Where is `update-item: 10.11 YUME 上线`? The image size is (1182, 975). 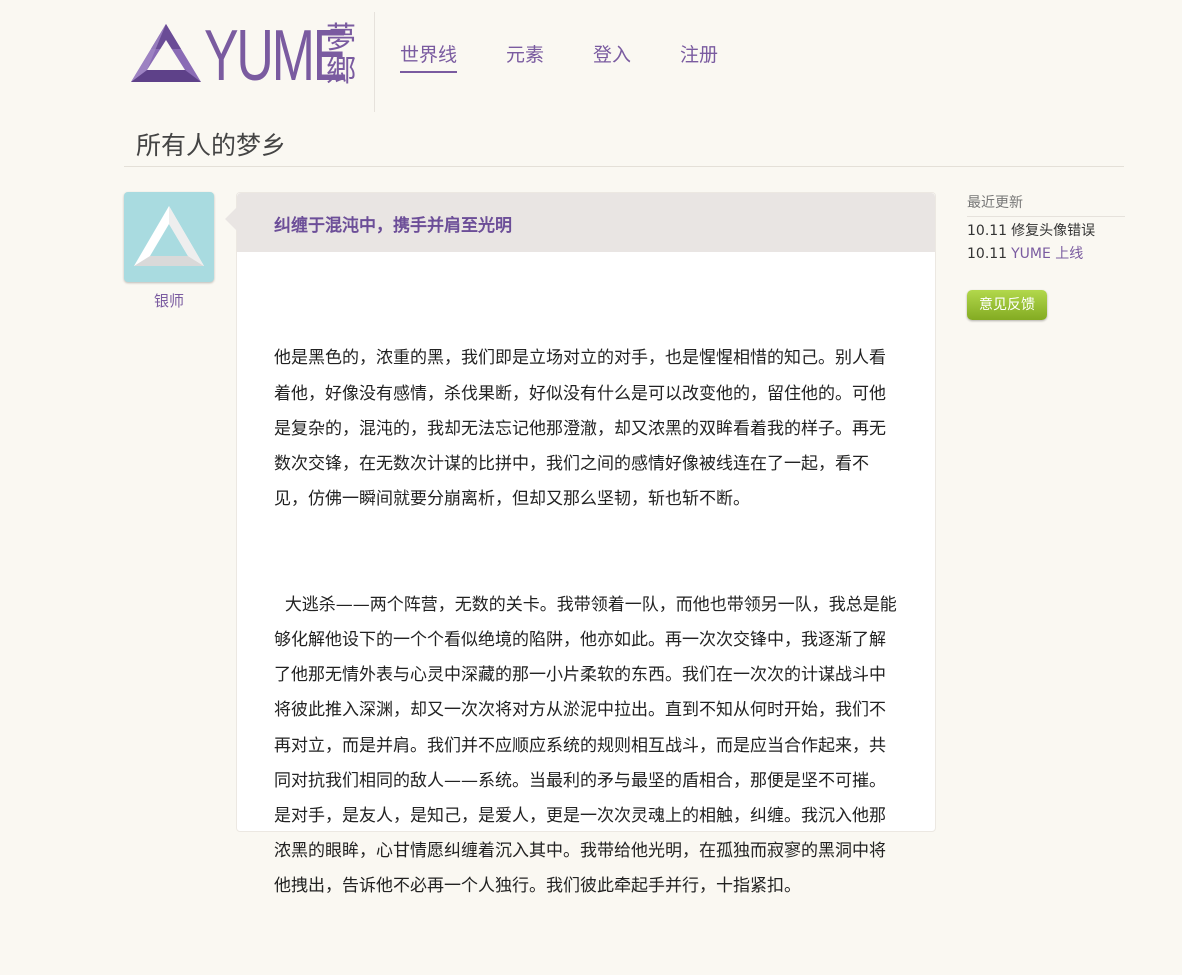
update-item: 10.11 YUME 上线 is located at coordinates (1046, 254).